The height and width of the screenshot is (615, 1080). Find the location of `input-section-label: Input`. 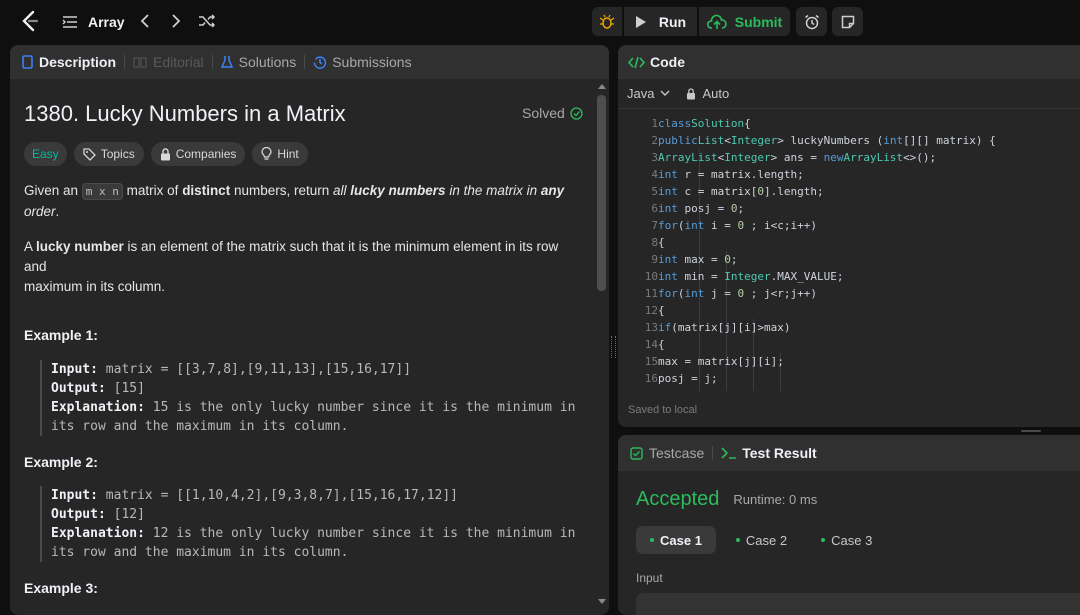

input-section-label: Input is located at coordinates (649, 578).